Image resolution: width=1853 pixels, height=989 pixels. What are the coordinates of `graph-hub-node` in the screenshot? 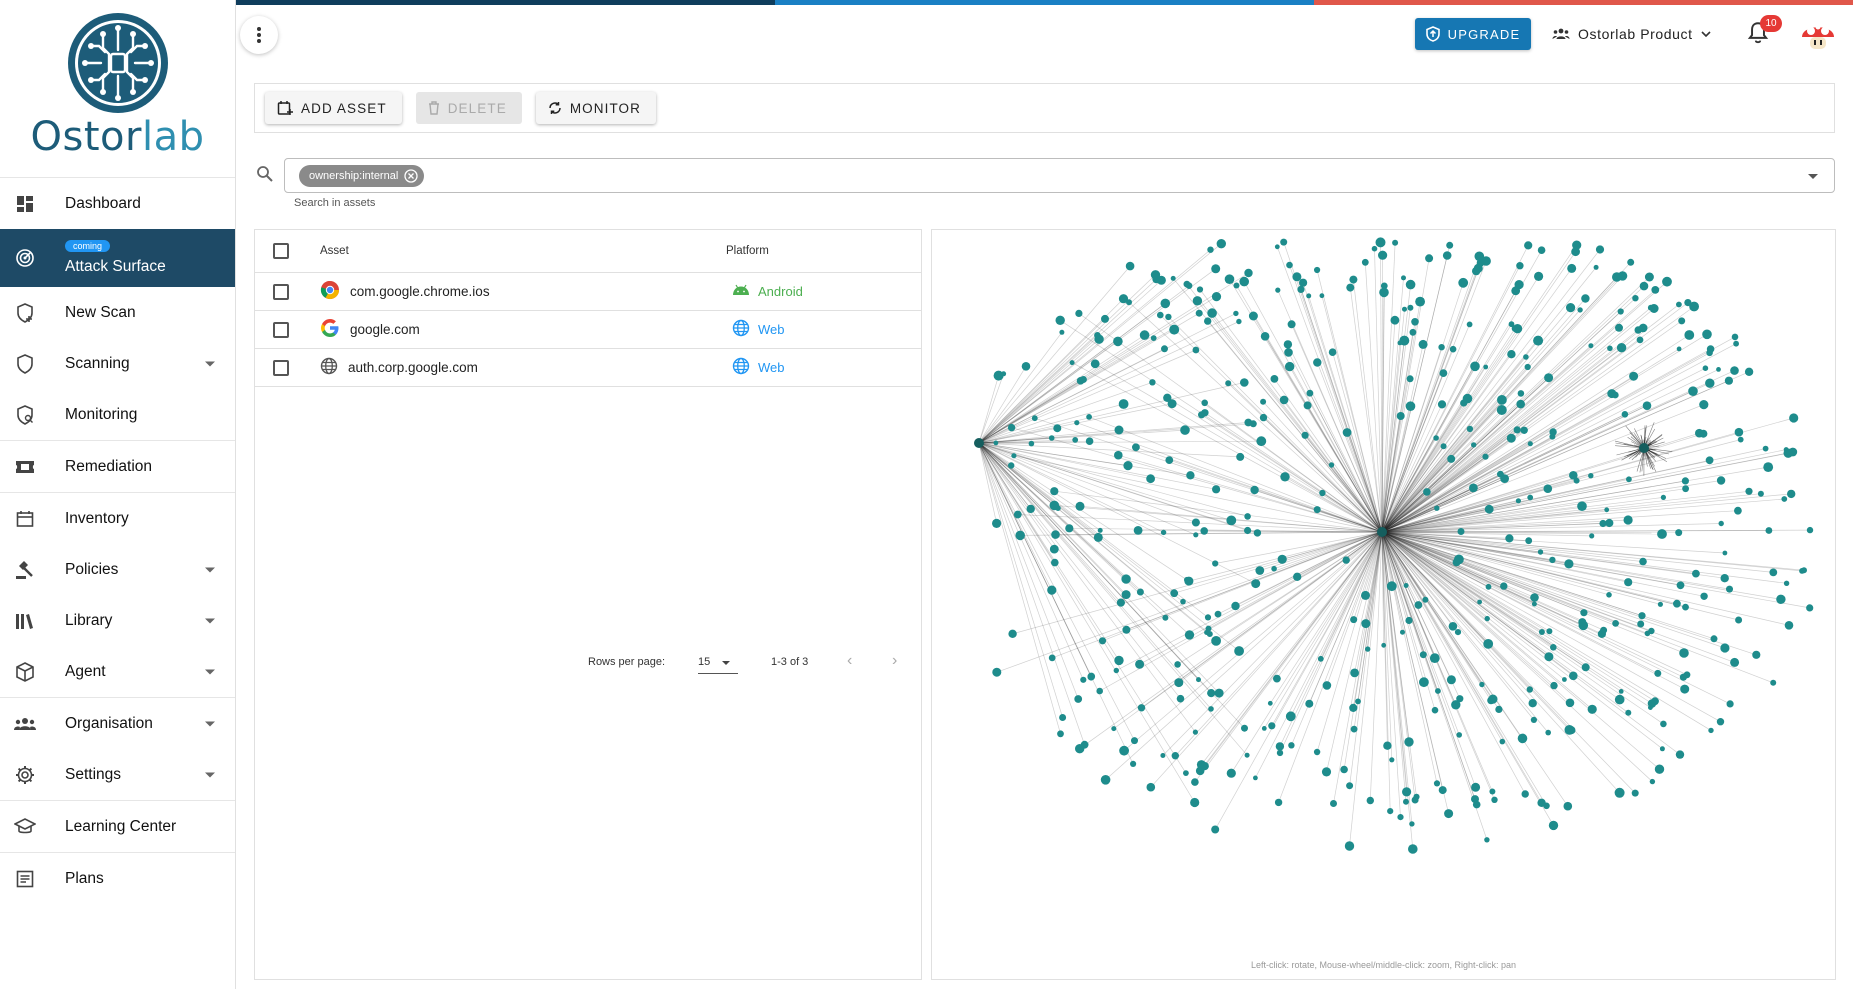 It's located at (1644, 448).